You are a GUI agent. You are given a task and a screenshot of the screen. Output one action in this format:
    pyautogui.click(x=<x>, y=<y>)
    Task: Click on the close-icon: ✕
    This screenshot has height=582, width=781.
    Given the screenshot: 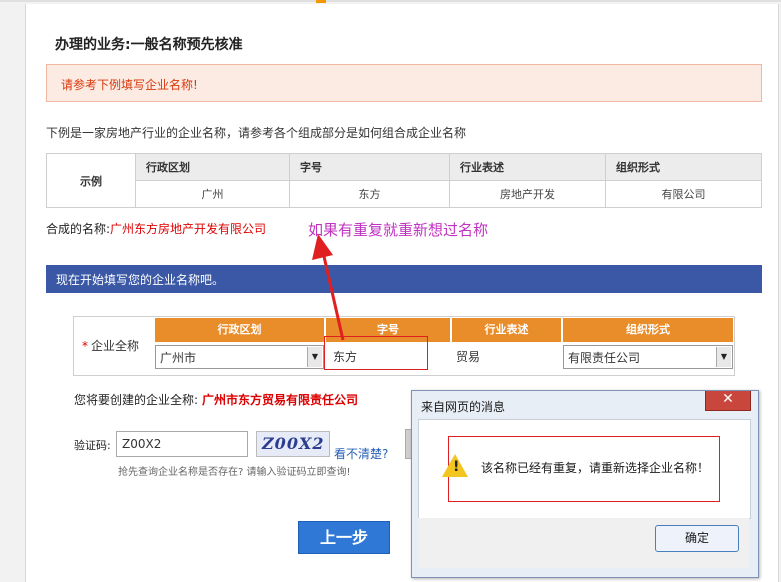 What is the action you would take?
    pyautogui.click(x=728, y=401)
    